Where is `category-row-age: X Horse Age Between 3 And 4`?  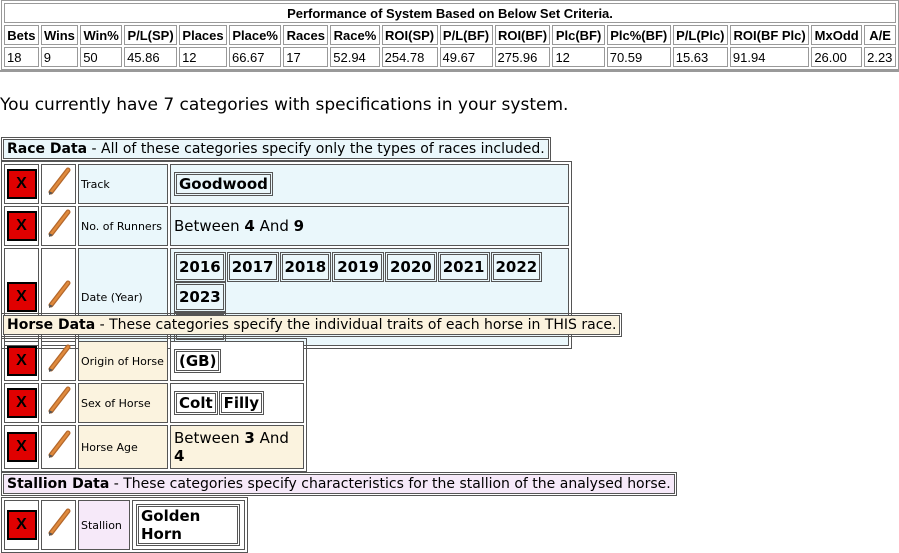
category-row-age: X Horse Age Between 3 And 4 is located at coordinates (154, 447).